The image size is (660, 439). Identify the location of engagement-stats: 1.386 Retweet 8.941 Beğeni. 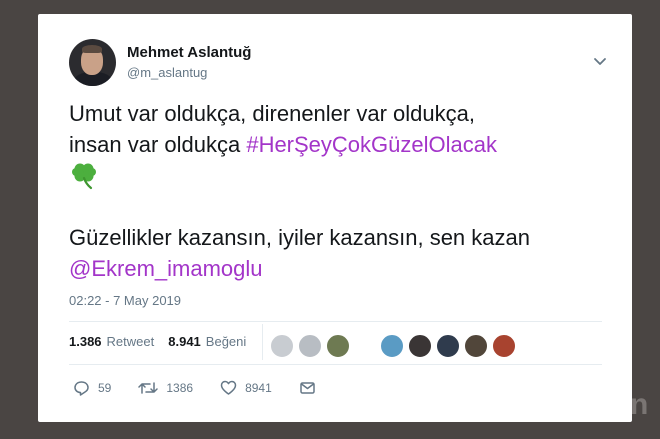
(164, 341).